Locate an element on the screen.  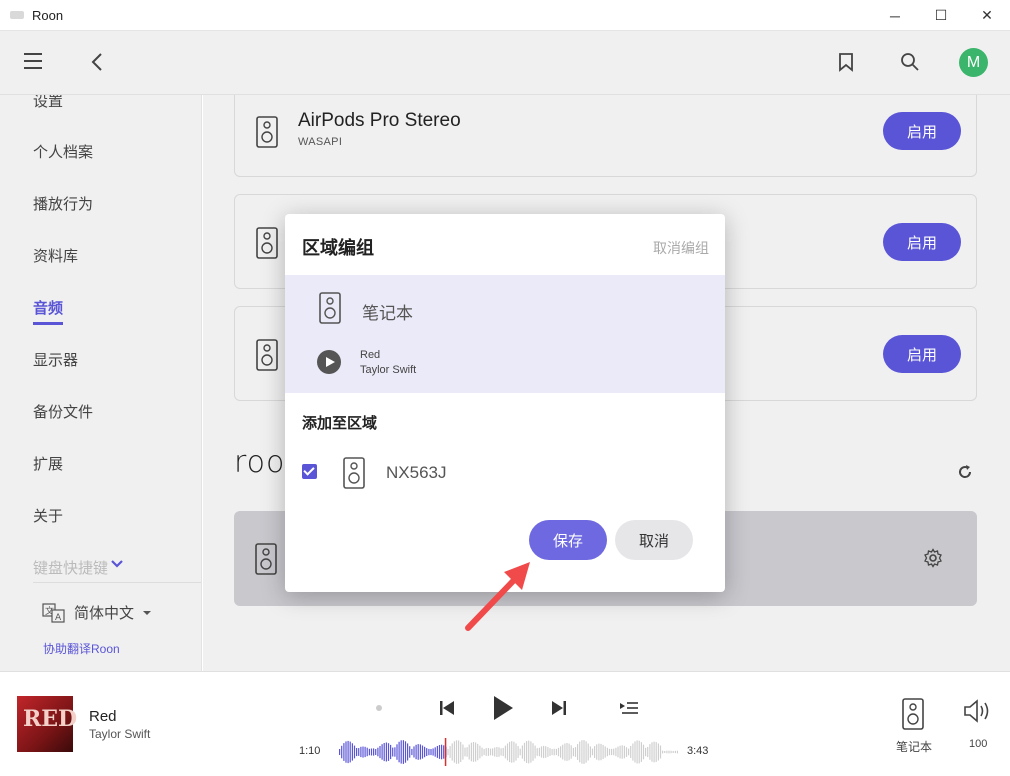
playhead is located at coordinates (445, 752).